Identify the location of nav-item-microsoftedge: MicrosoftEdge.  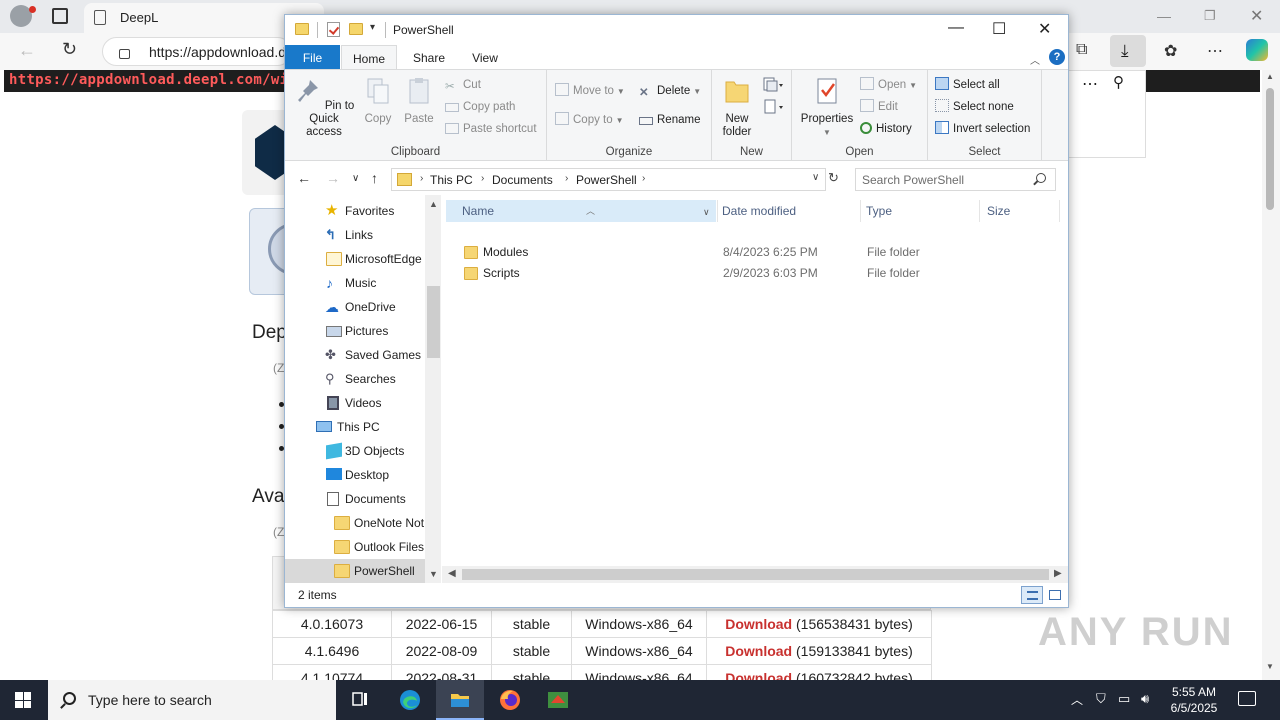
(355, 259).